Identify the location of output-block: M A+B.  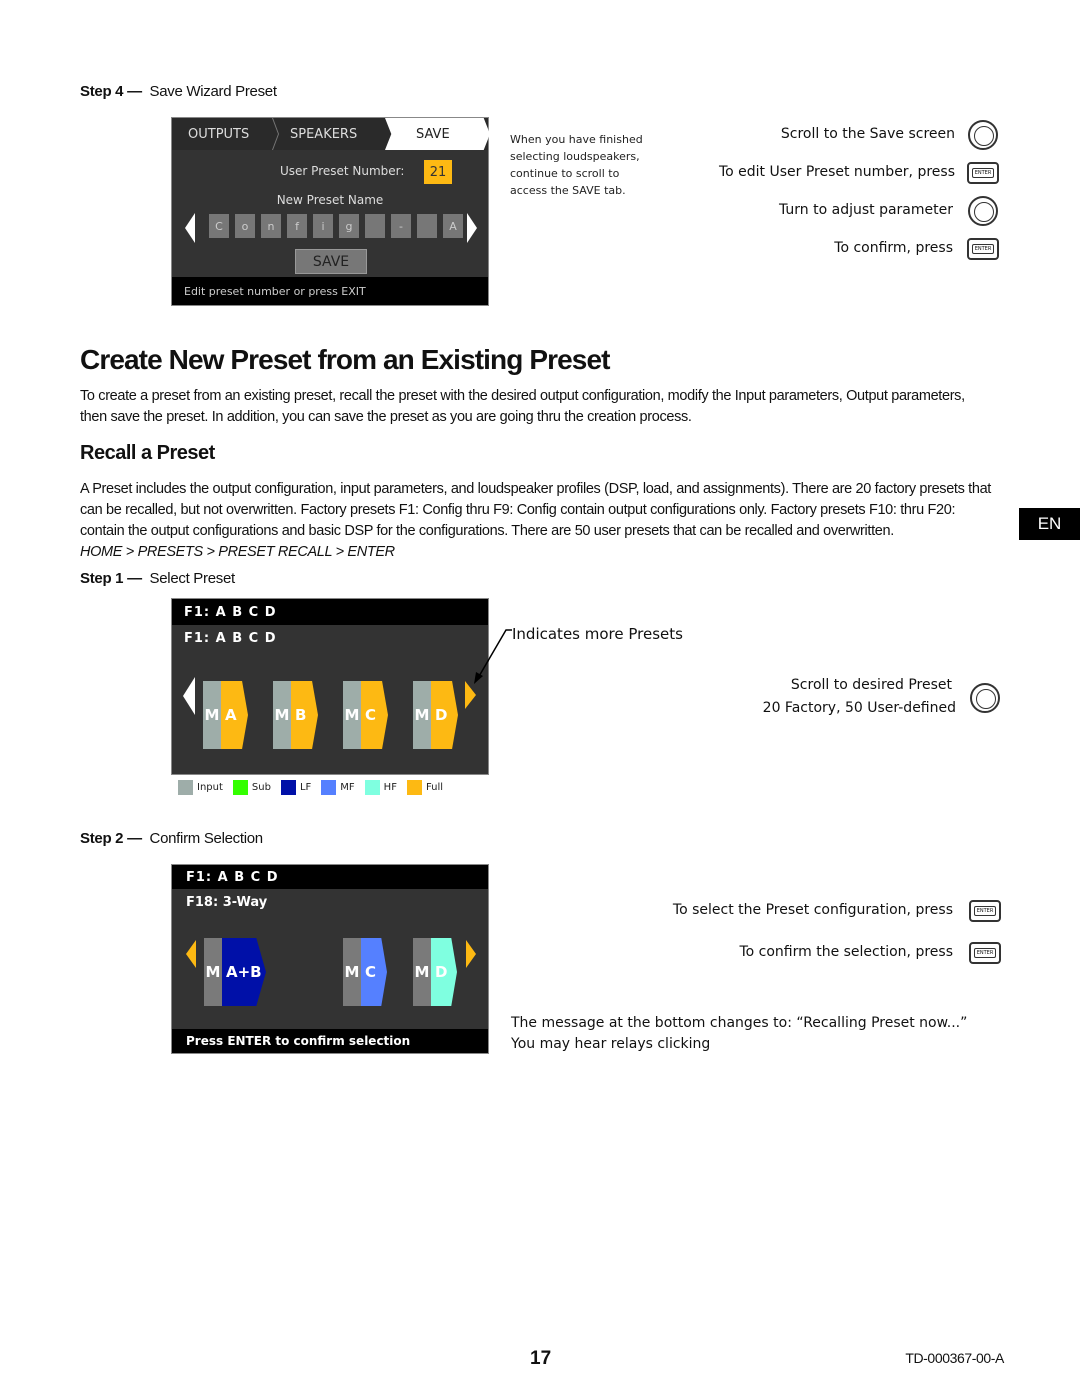
(235, 972).